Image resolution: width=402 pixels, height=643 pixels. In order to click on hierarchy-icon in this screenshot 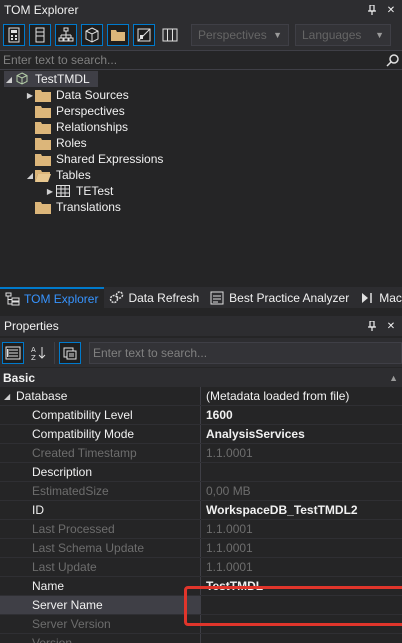, I will do `click(66, 35)`.